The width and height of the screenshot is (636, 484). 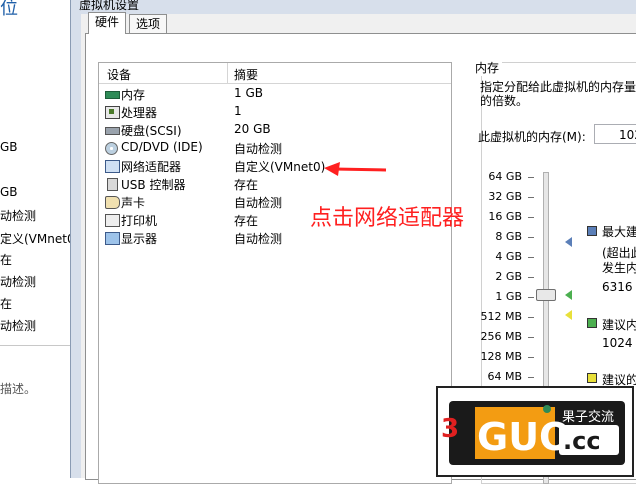 I want to click on memory-scale-label: 2 GB, so click(x=508, y=276).